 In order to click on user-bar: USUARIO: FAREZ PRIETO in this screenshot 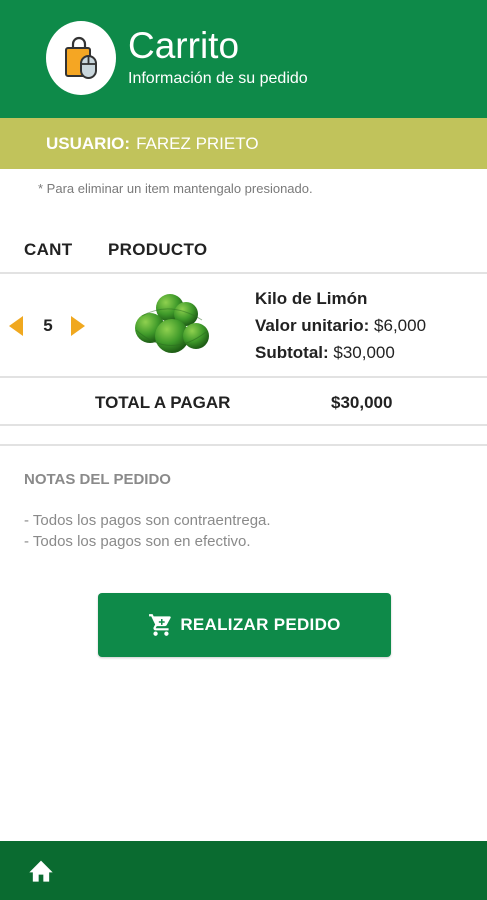, I will do `click(243, 143)`.